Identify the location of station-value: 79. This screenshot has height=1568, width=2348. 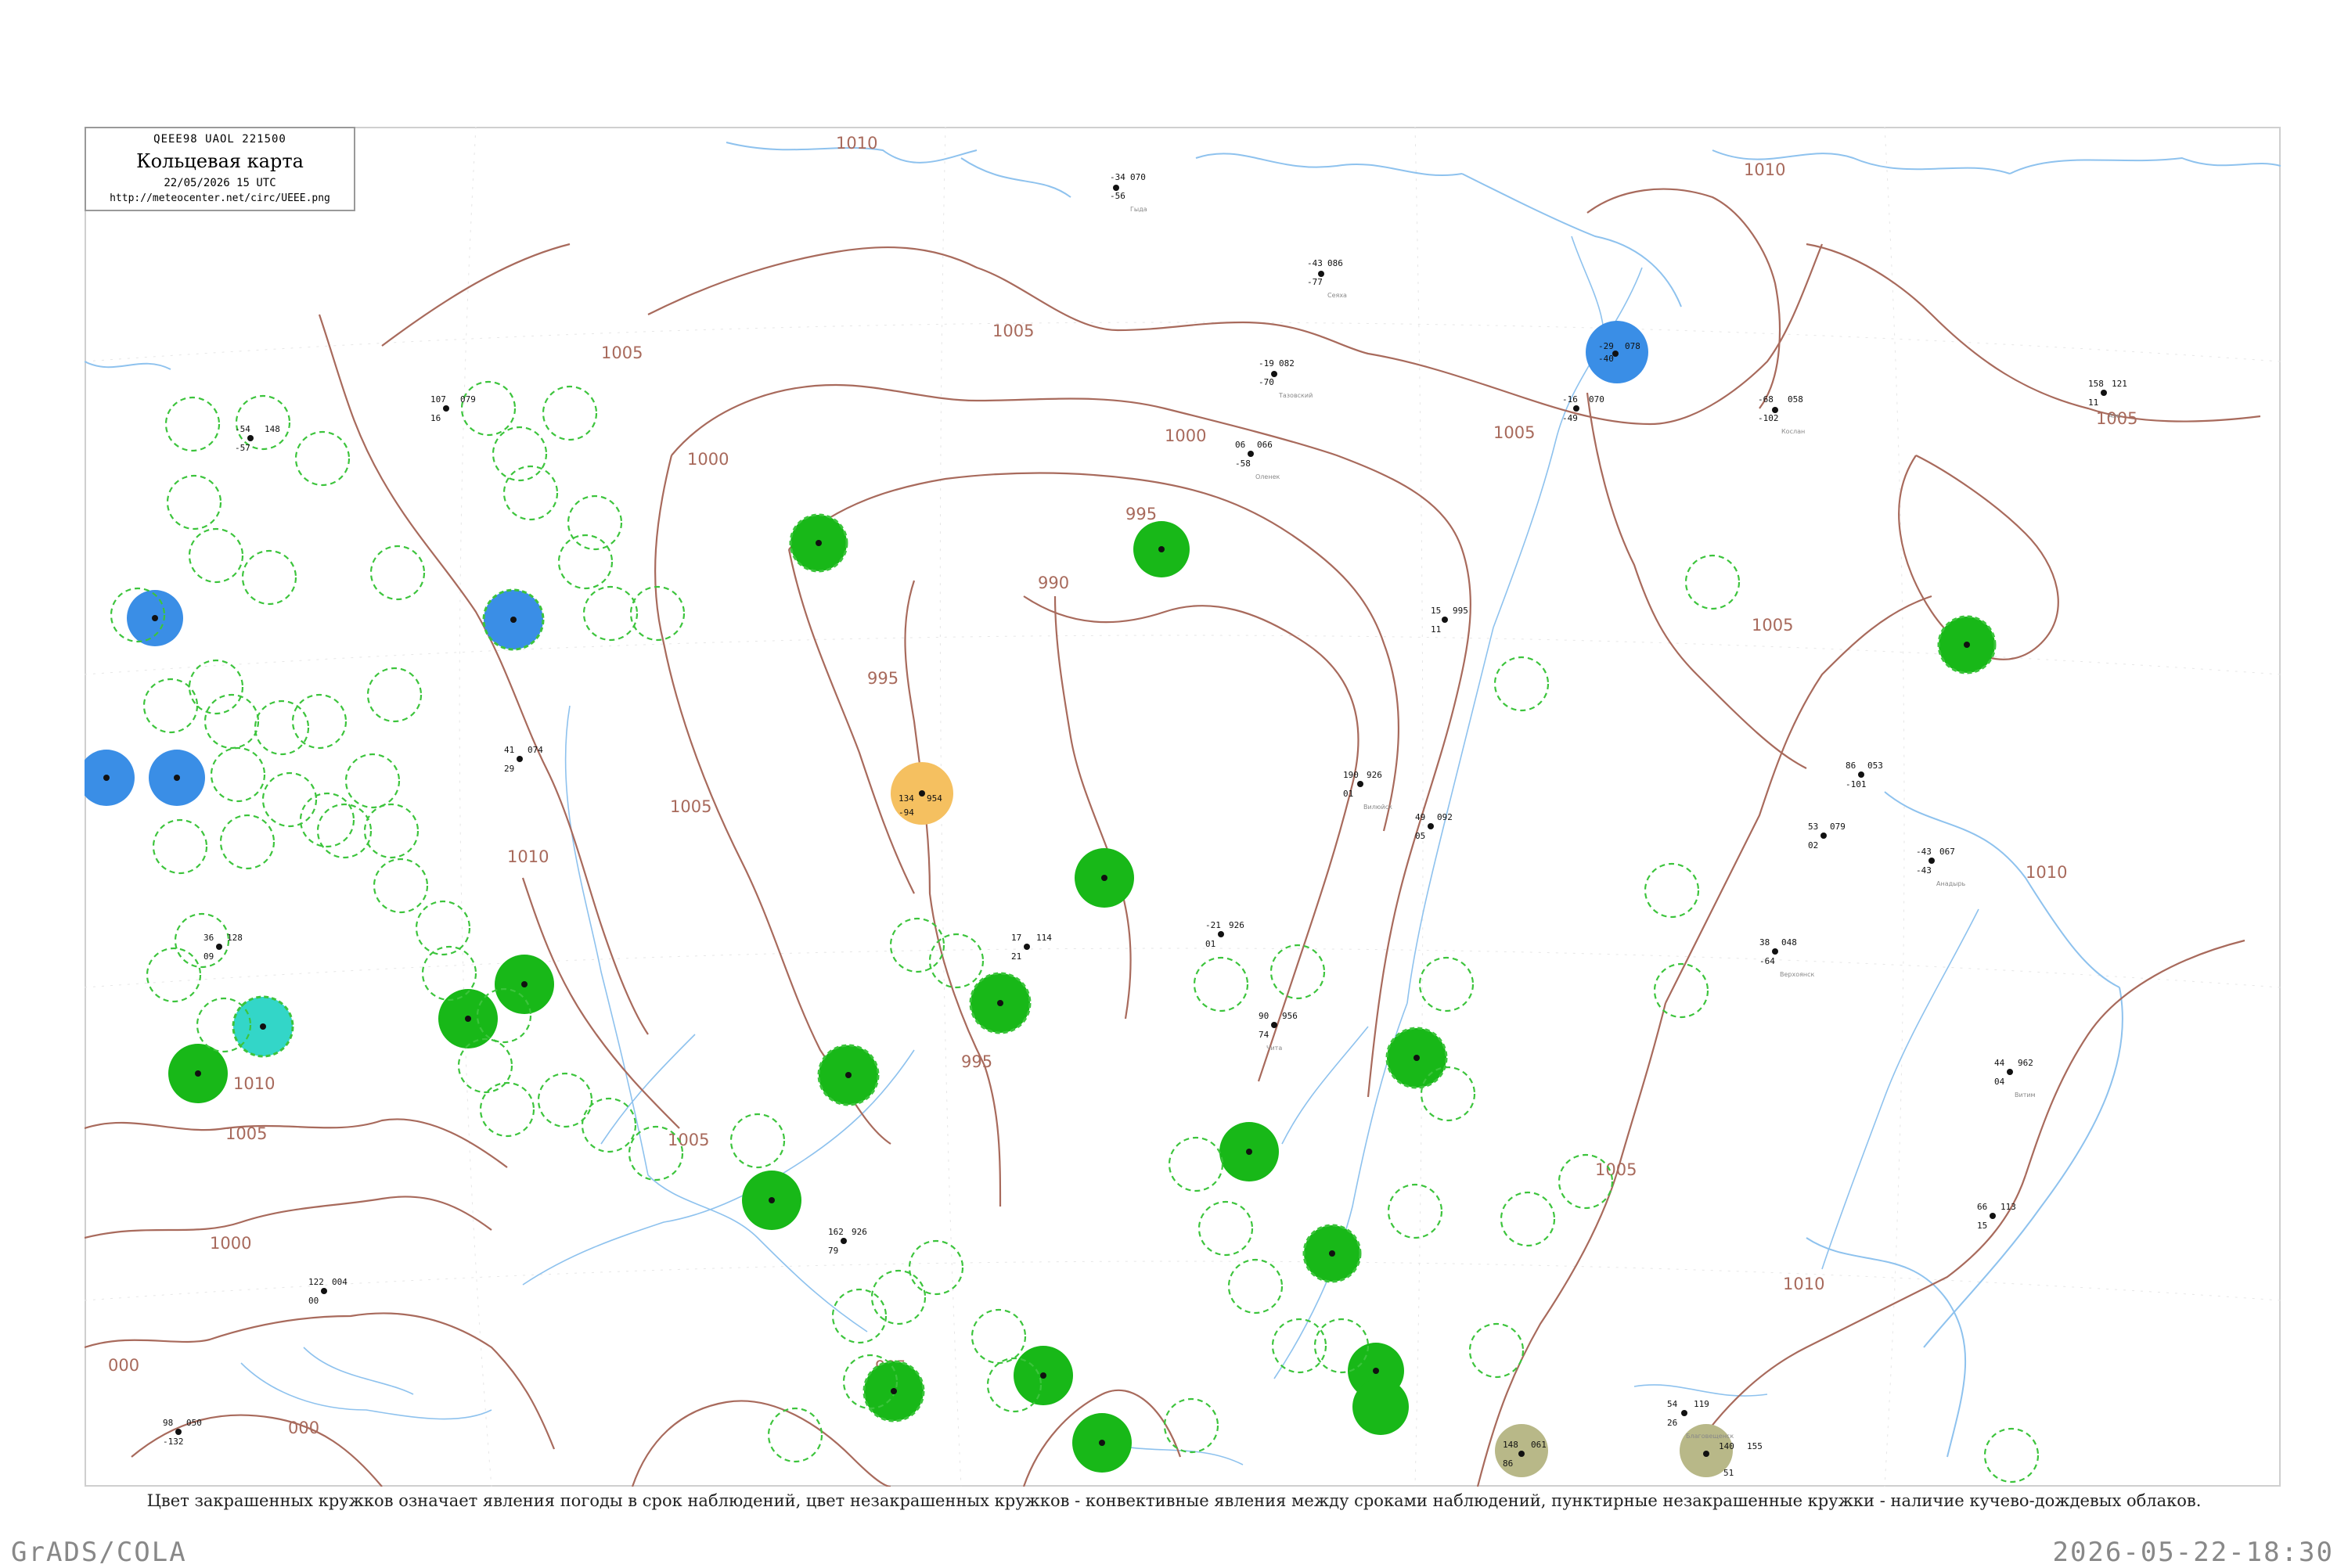
(833, 1251).